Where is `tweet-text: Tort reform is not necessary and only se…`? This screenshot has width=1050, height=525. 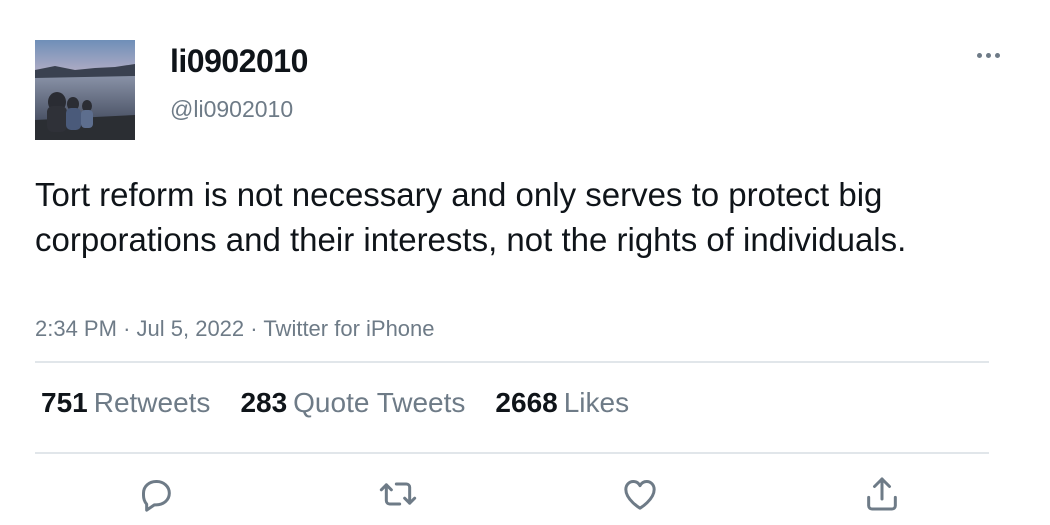
tweet-text: Tort reform is not necessary and only se… is located at coordinates (471, 217).